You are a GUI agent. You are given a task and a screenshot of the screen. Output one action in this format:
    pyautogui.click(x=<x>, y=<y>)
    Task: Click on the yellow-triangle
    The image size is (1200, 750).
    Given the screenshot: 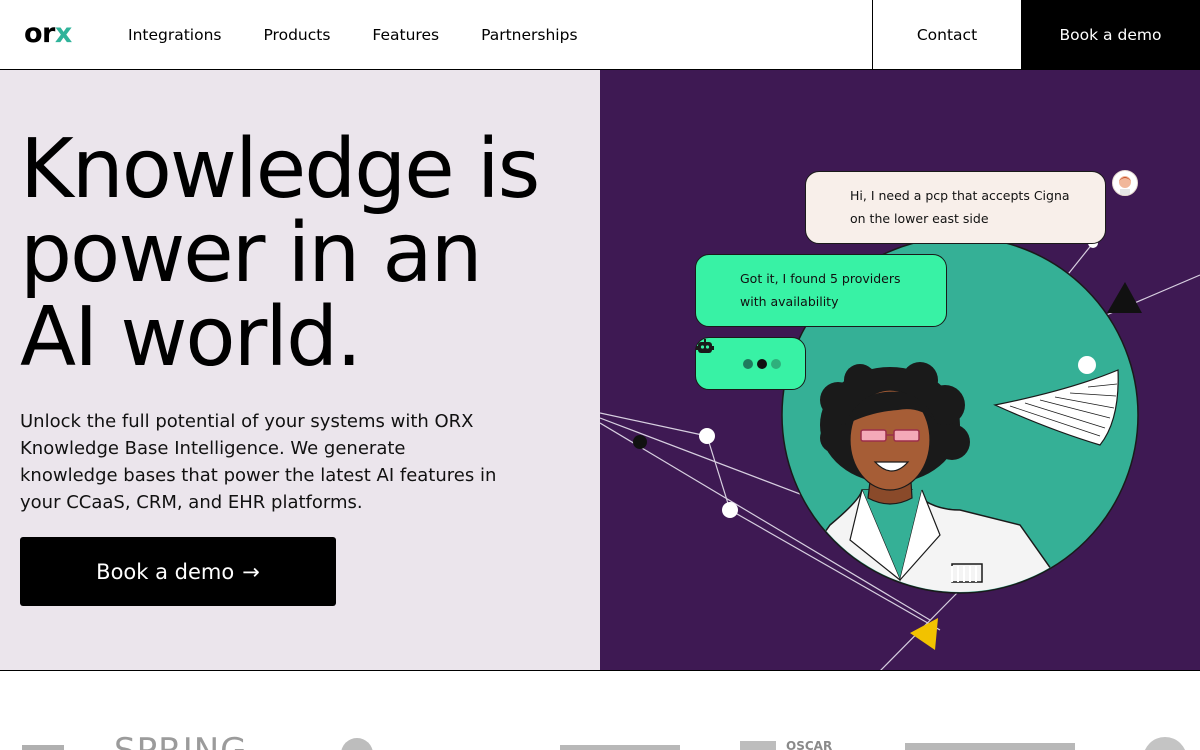 What is the action you would take?
    pyautogui.click(x=924, y=634)
    